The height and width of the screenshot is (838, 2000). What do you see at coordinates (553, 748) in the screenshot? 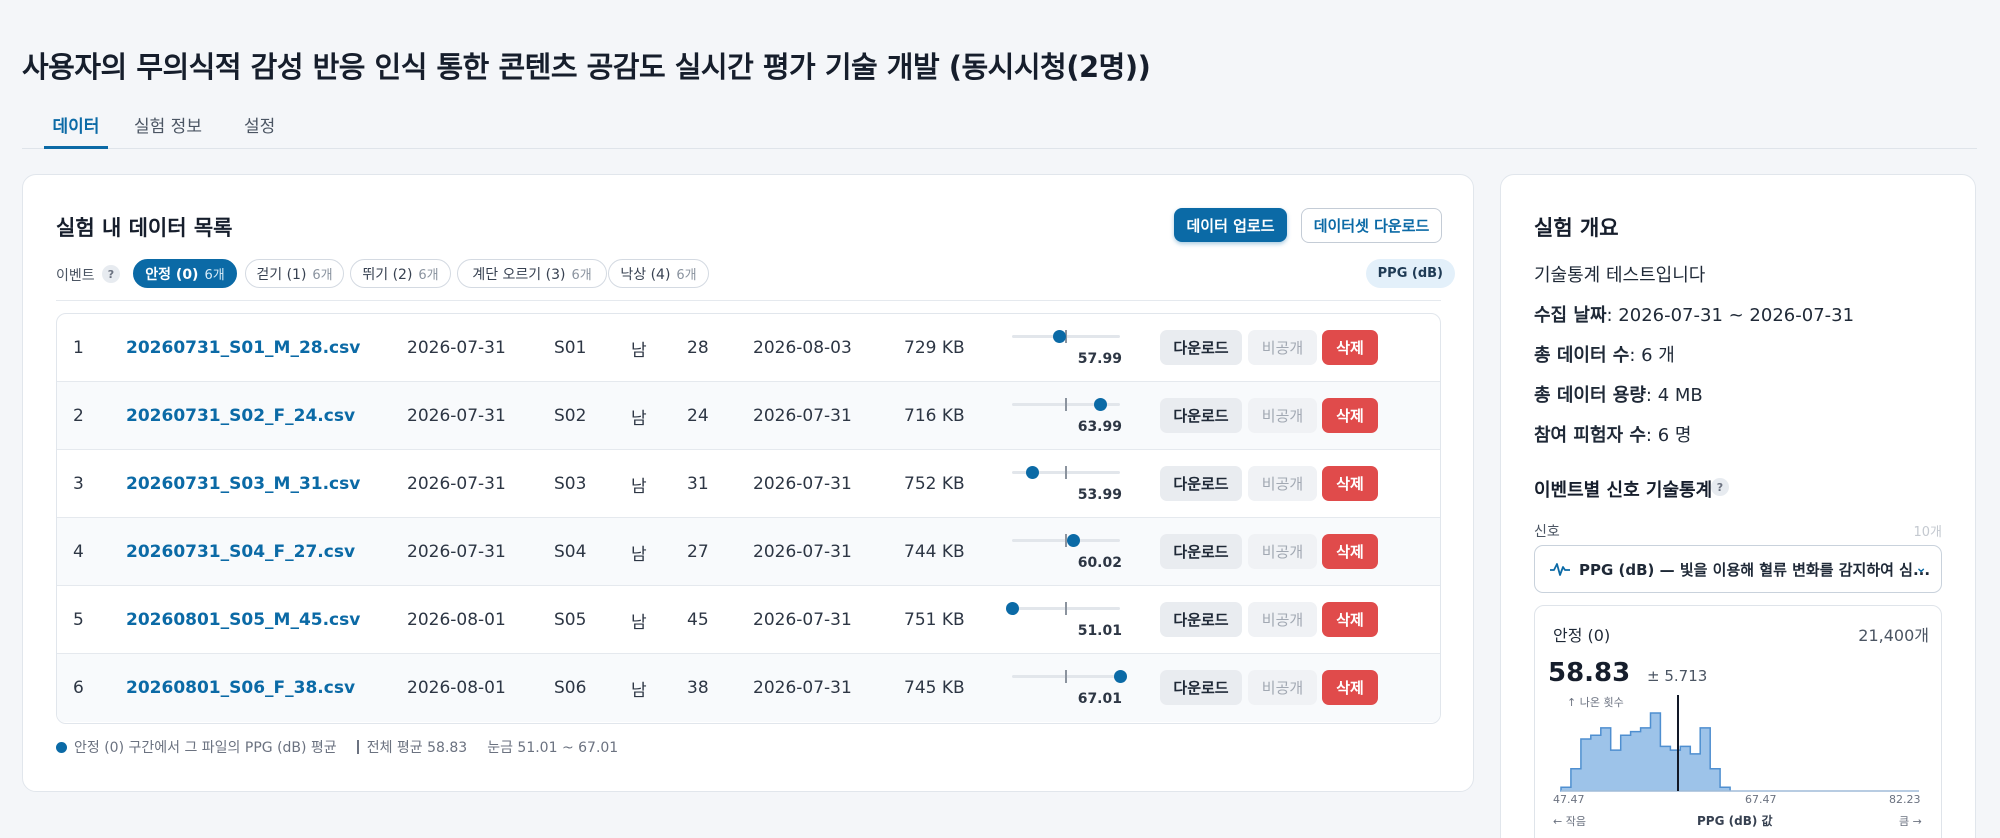
I see `legend-range-text: 눈금 51.01 ~ 67.01` at bounding box center [553, 748].